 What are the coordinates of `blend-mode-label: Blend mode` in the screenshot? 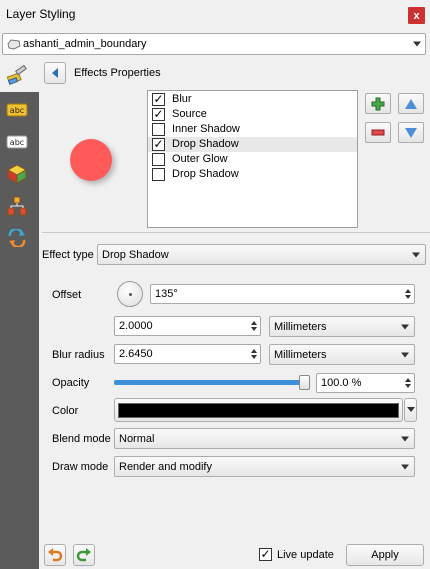 It's located at (81, 439).